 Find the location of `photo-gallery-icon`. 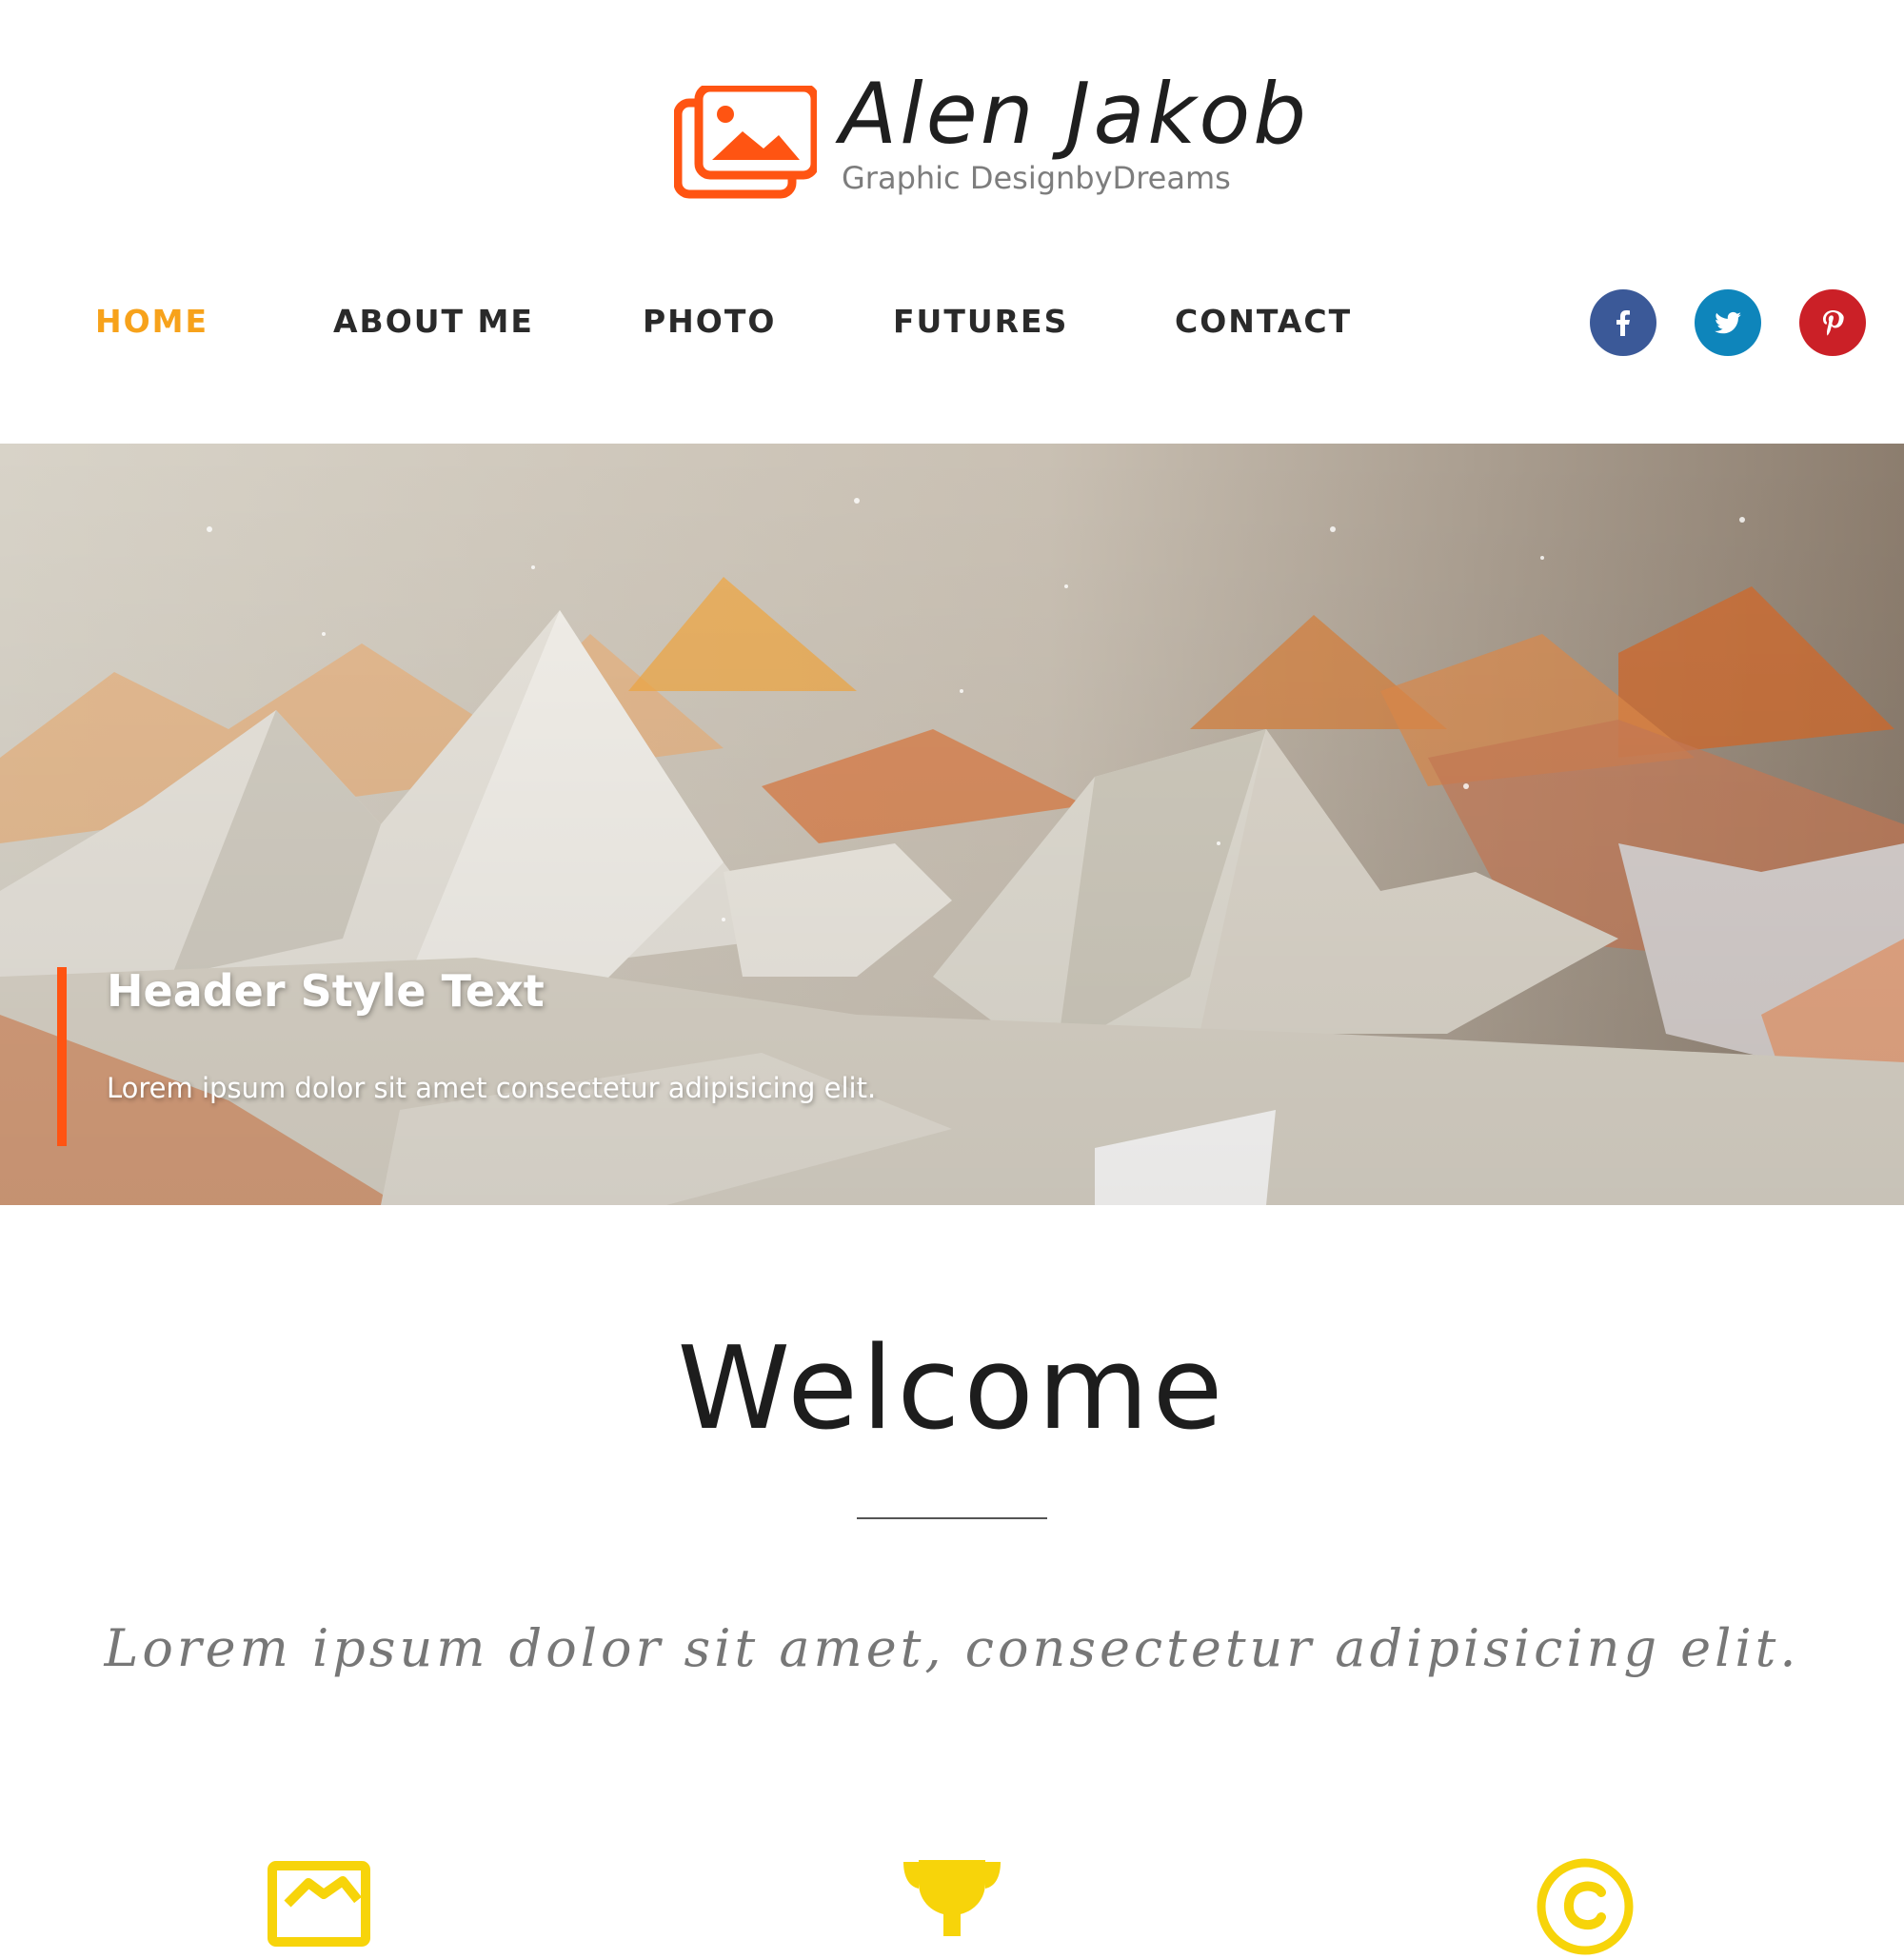

photo-gallery-icon is located at coordinates (745, 142).